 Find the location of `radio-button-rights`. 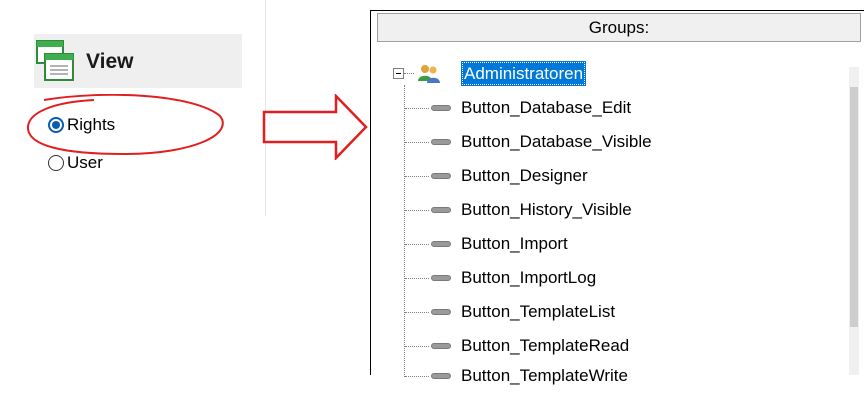

radio-button-rights is located at coordinates (56, 125).